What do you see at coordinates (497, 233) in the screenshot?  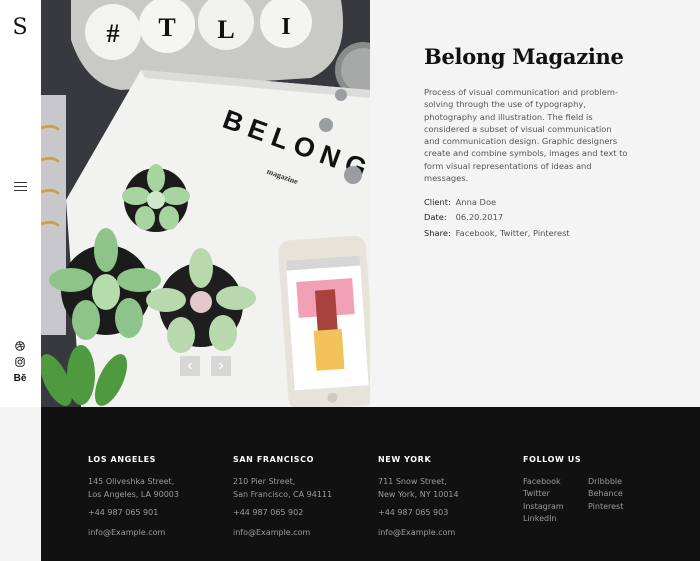 I see `project-share: Share: Facebook, Twitter, Pinterest` at bounding box center [497, 233].